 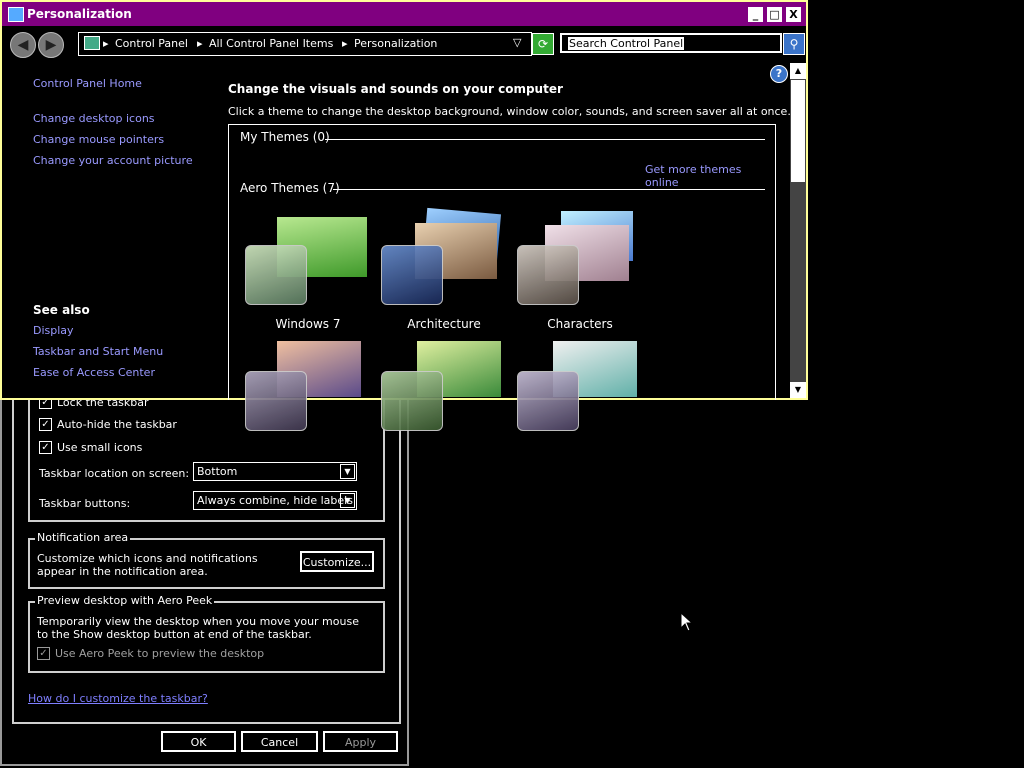 What do you see at coordinates (151, 43) in the screenshot?
I see `breadcrumb-control-panel: Control Panel` at bounding box center [151, 43].